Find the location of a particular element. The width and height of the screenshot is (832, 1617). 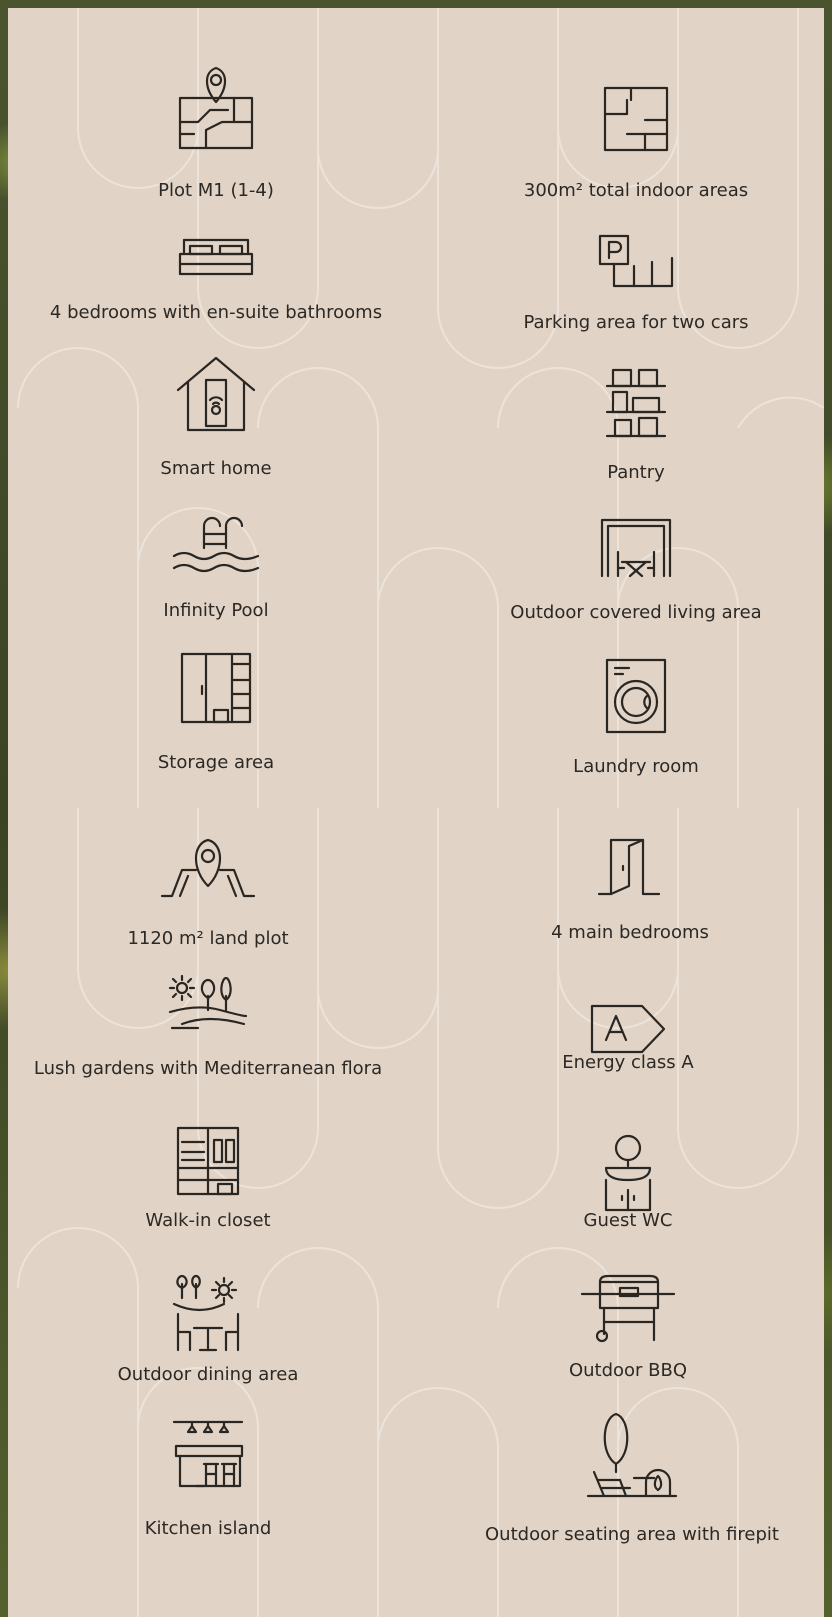

outdoor-dining-icon is located at coordinates (208, 1314).